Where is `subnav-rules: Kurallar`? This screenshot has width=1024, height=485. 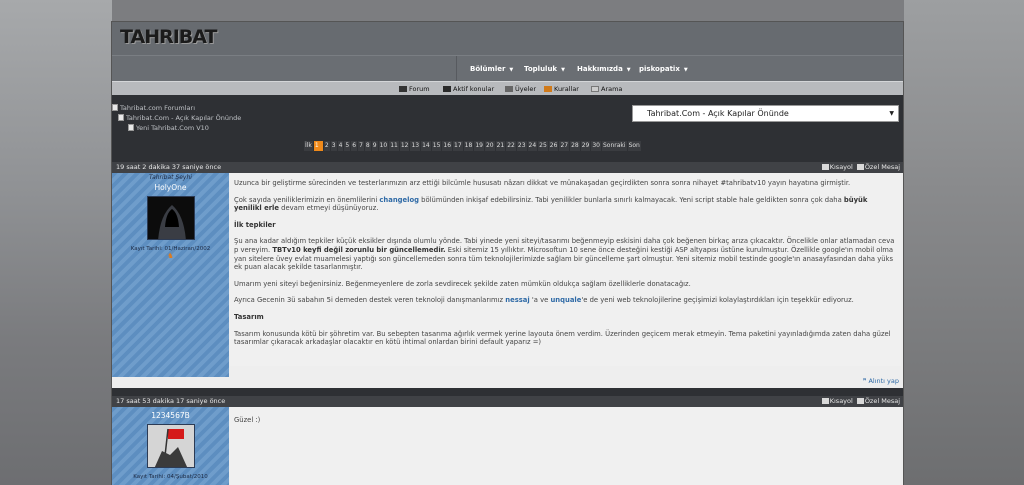 subnav-rules: Kurallar is located at coordinates (561, 89).